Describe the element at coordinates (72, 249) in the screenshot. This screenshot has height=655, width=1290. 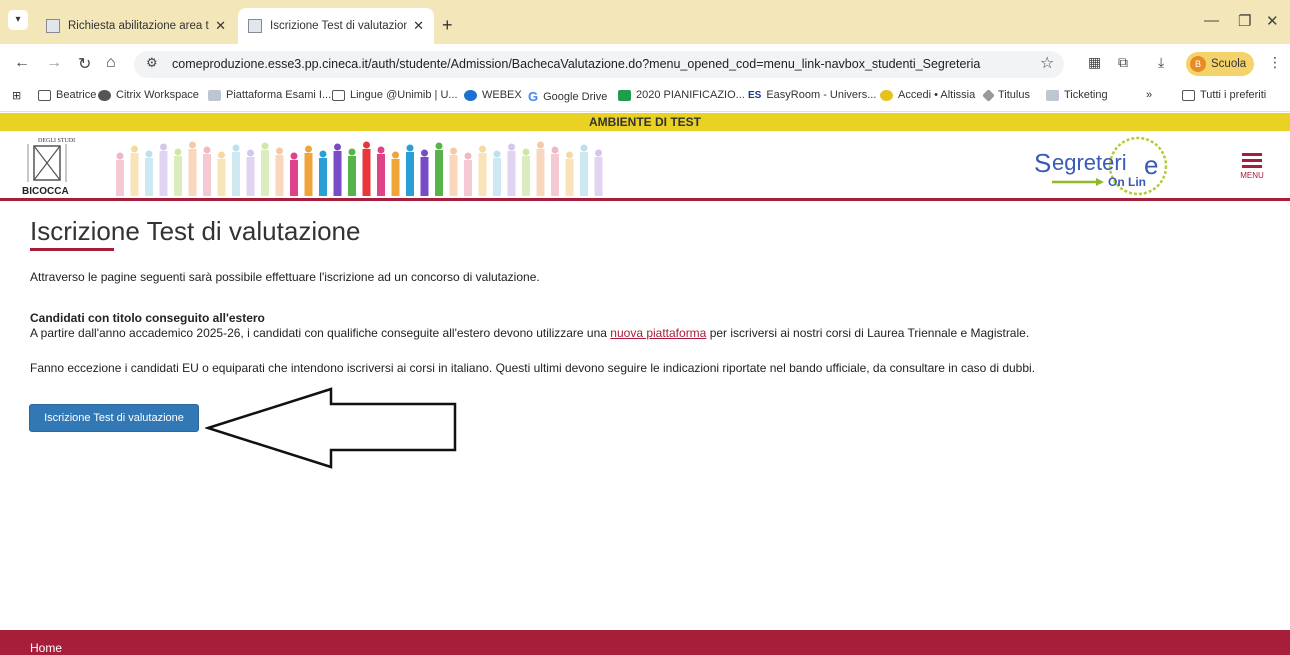
I see `title-underline` at that location.